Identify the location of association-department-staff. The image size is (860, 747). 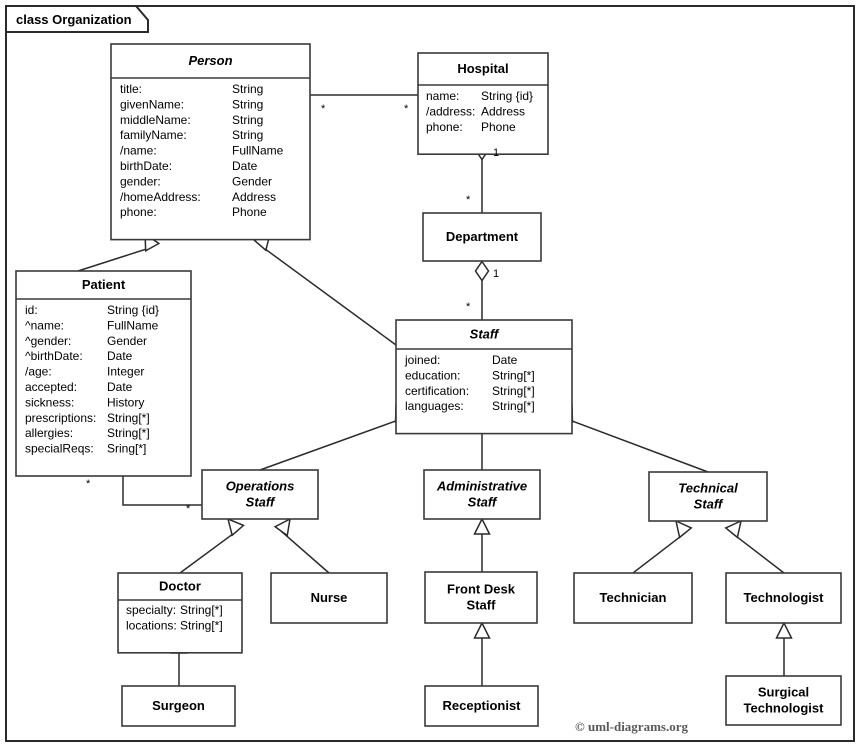
(482, 290).